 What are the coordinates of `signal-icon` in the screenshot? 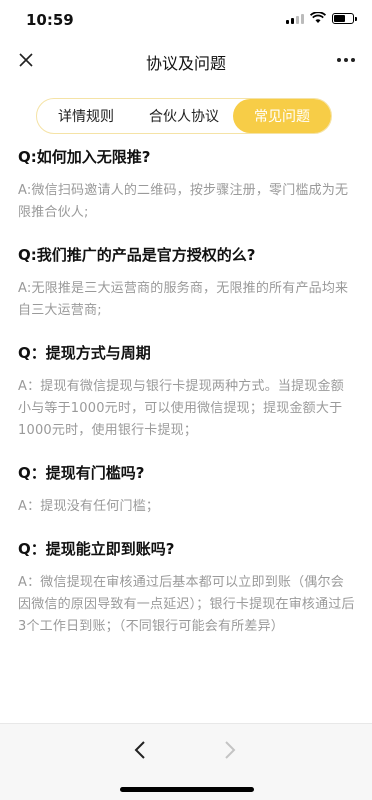 It's located at (295, 18).